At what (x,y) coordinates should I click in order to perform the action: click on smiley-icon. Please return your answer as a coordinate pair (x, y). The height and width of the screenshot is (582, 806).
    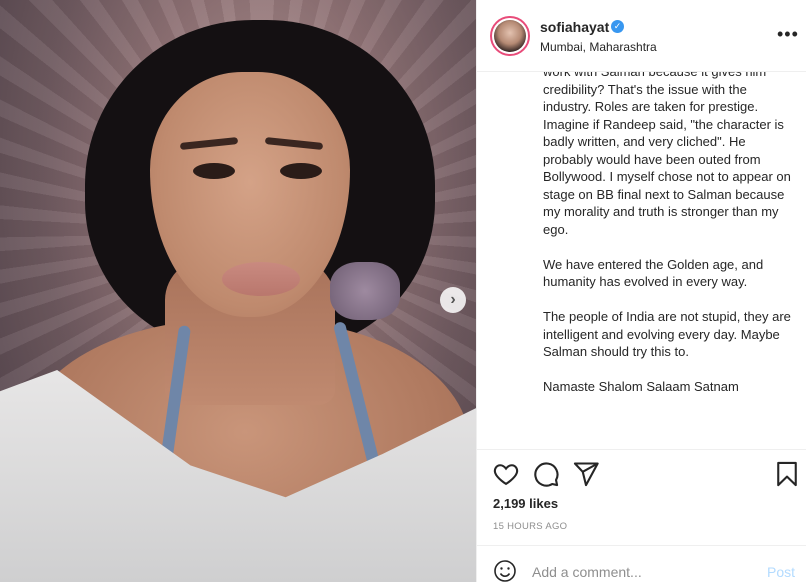
    Looking at the image, I should click on (505, 571).